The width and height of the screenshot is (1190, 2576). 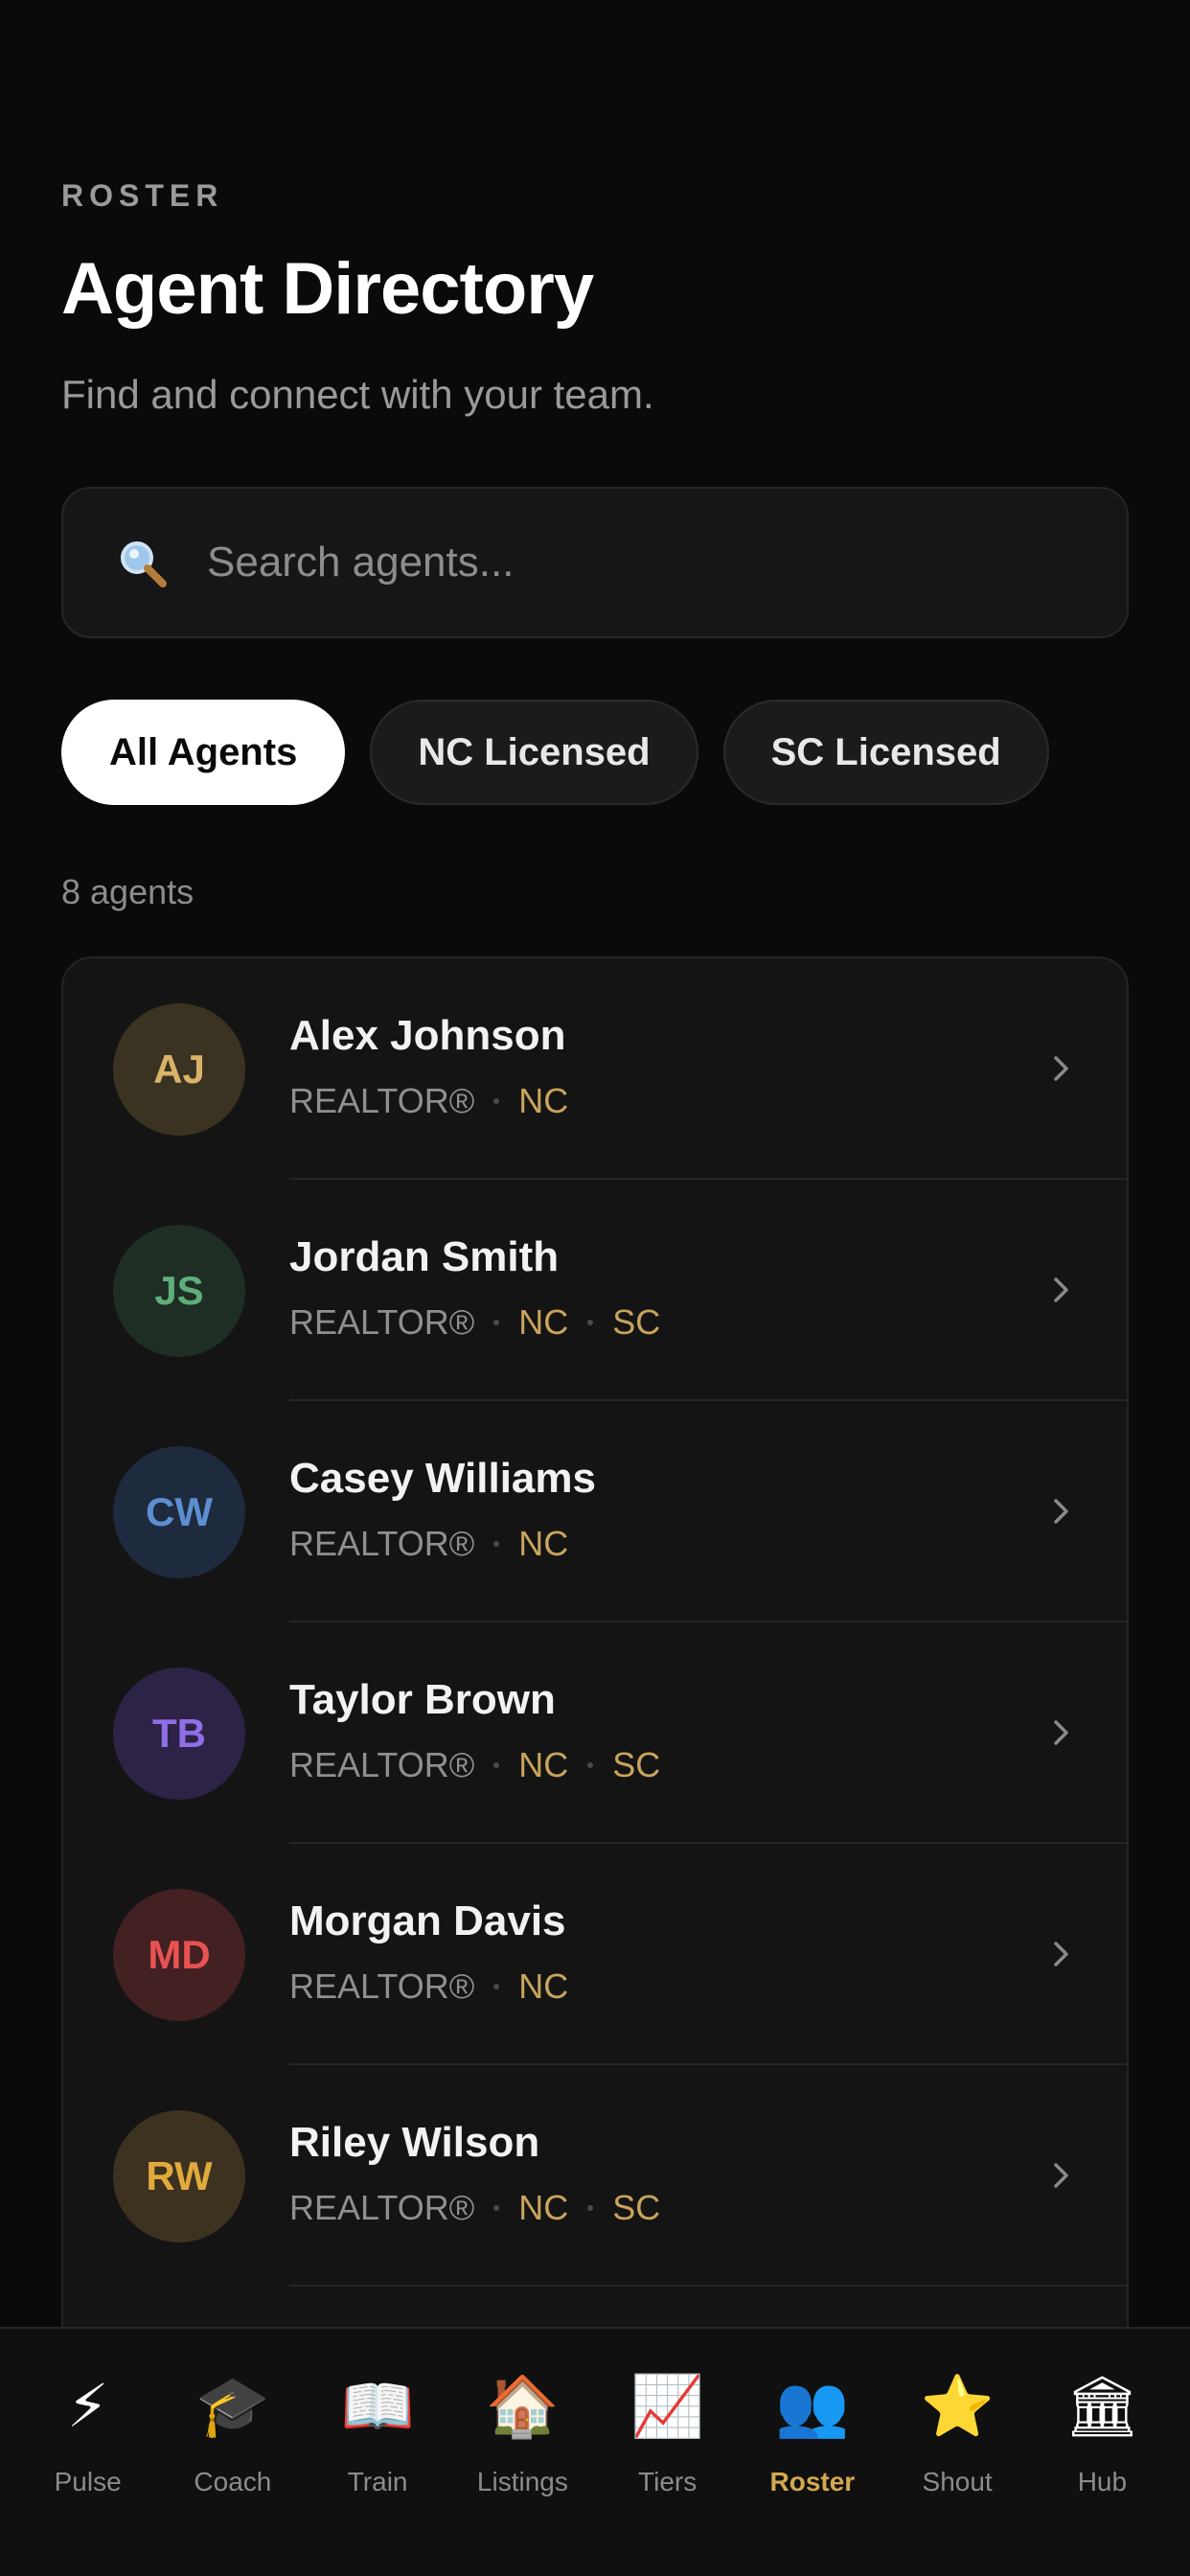 I want to click on agent-name: Alex Johnson, so click(x=428, y=1035).